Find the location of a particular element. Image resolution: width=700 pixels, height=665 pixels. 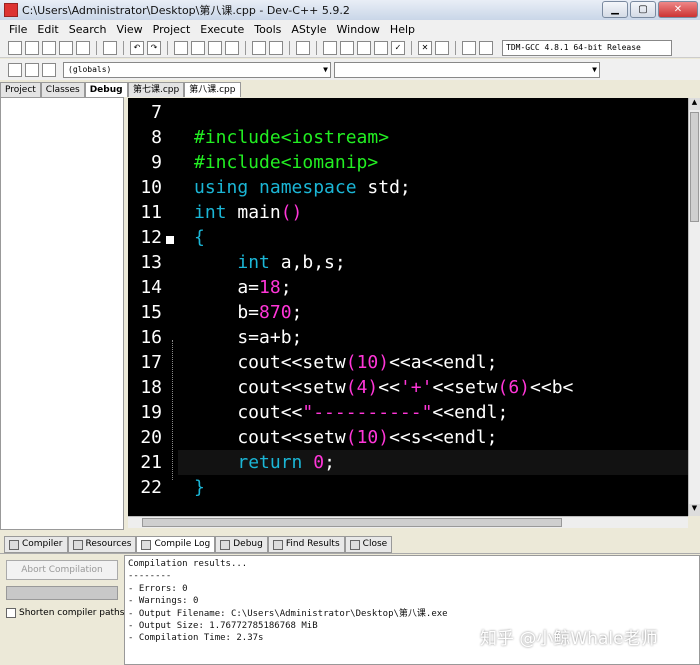

save-all-icon is located at coordinates (66, 47).